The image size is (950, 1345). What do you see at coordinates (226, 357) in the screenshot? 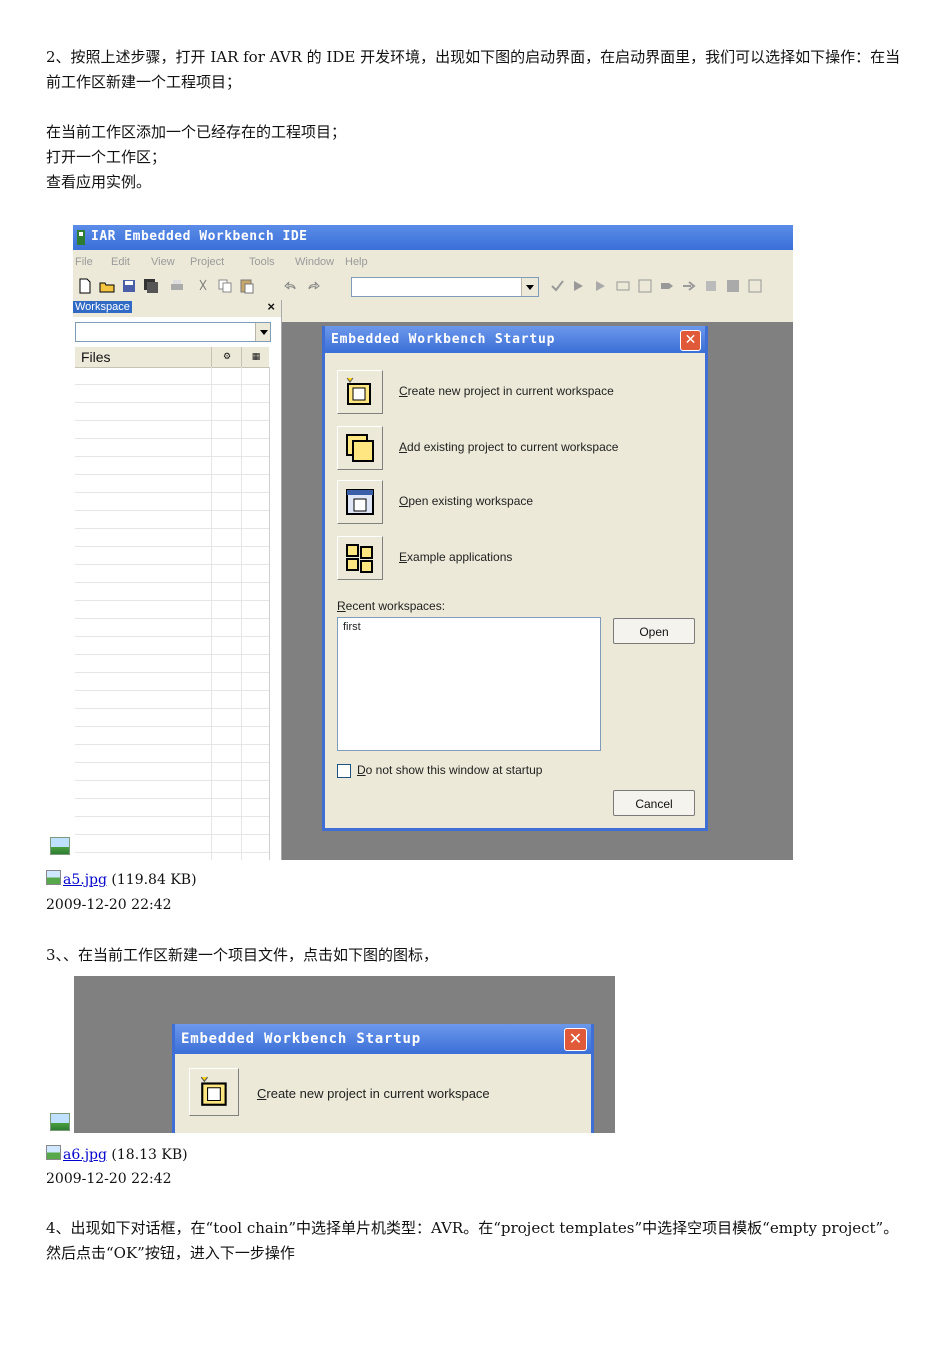
I see `options-column-icon: ⚙` at bounding box center [226, 357].